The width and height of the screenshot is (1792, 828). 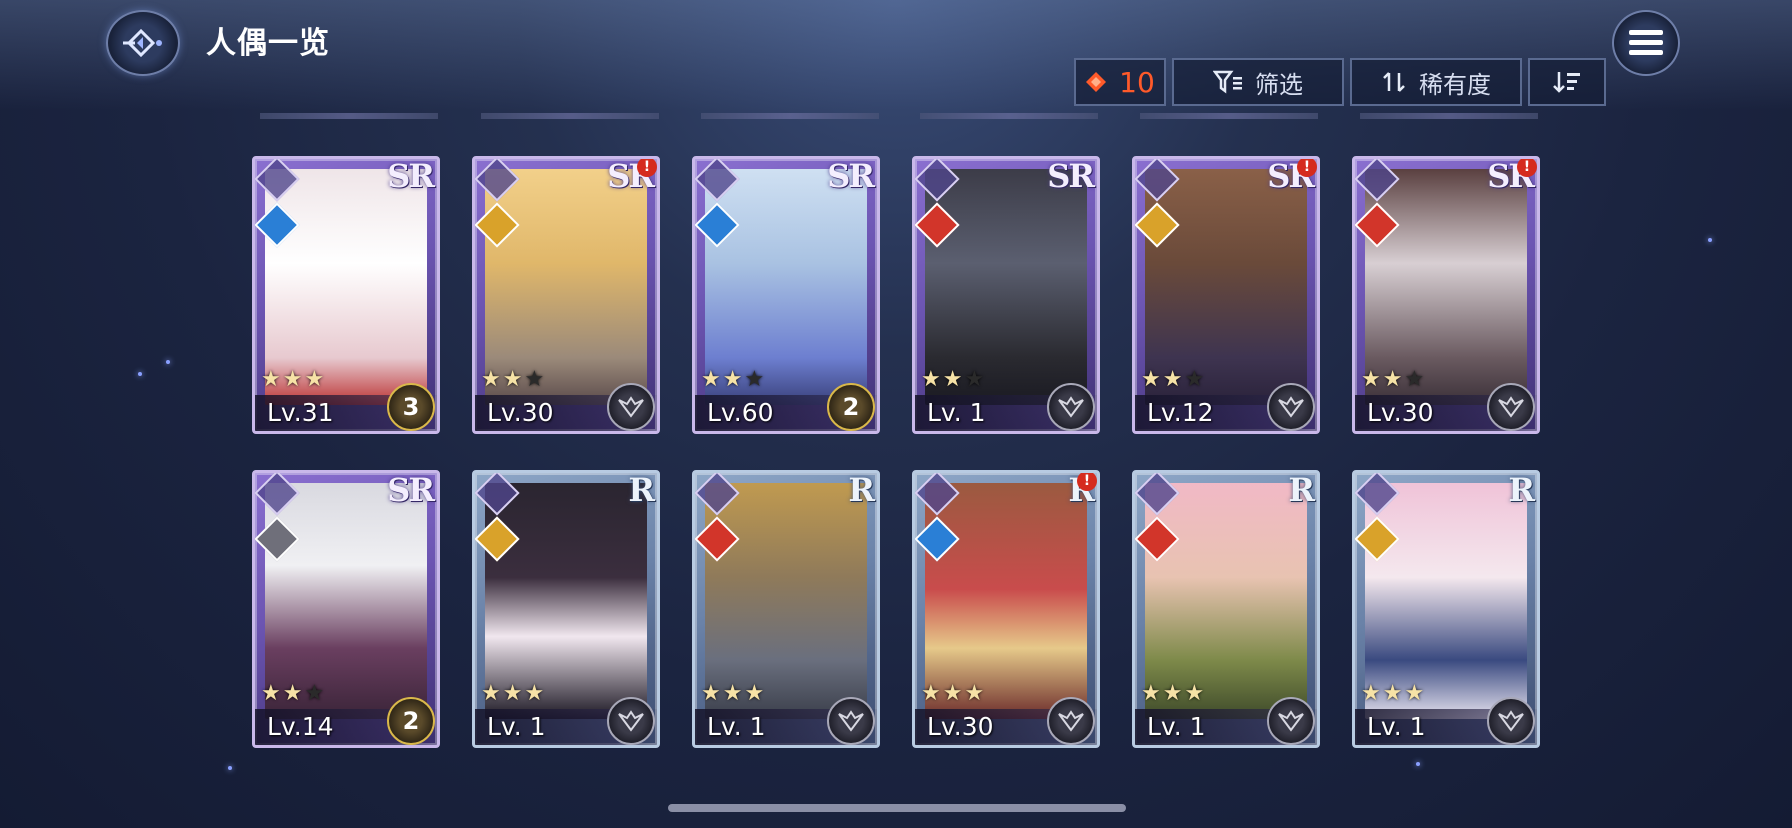 What do you see at coordinates (1567, 82) in the screenshot?
I see `sort-order-button` at bounding box center [1567, 82].